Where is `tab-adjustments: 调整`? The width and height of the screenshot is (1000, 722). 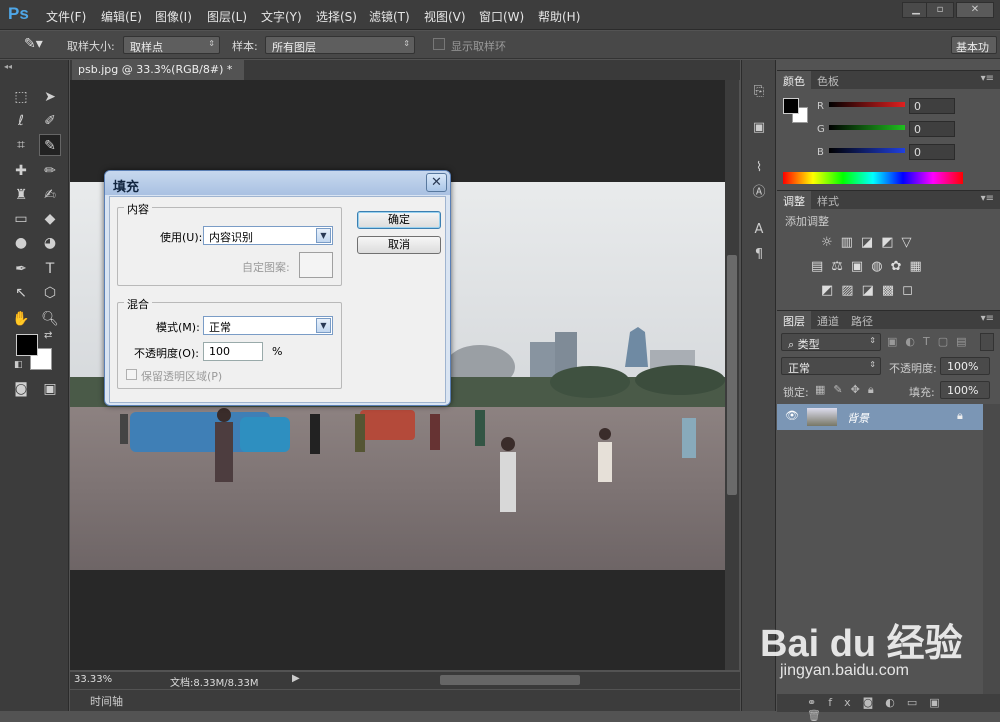 tab-adjustments: 调整 is located at coordinates (794, 200).